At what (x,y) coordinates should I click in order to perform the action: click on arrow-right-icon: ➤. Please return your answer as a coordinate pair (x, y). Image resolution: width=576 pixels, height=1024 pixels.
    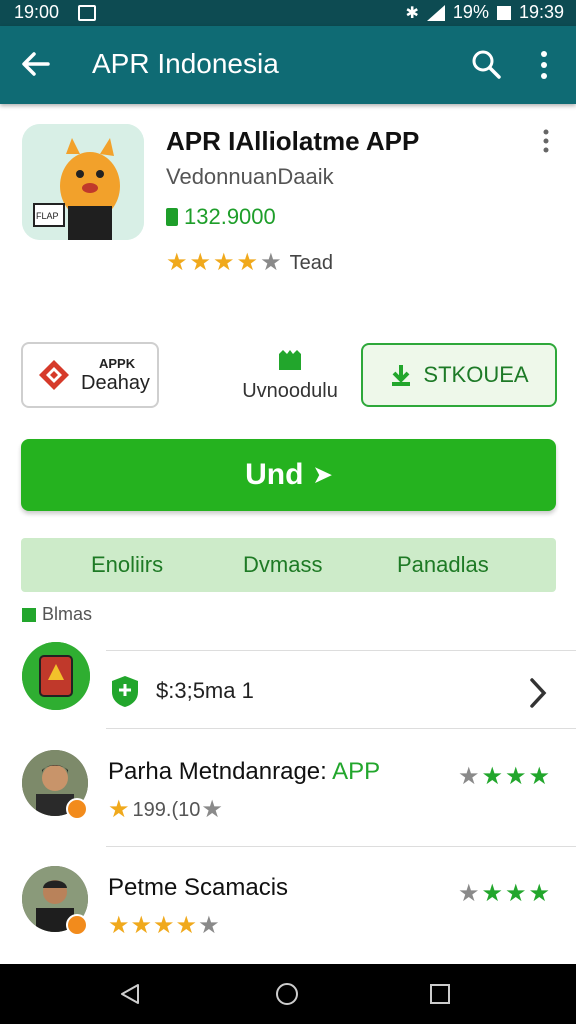
    Looking at the image, I should click on (322, 474).